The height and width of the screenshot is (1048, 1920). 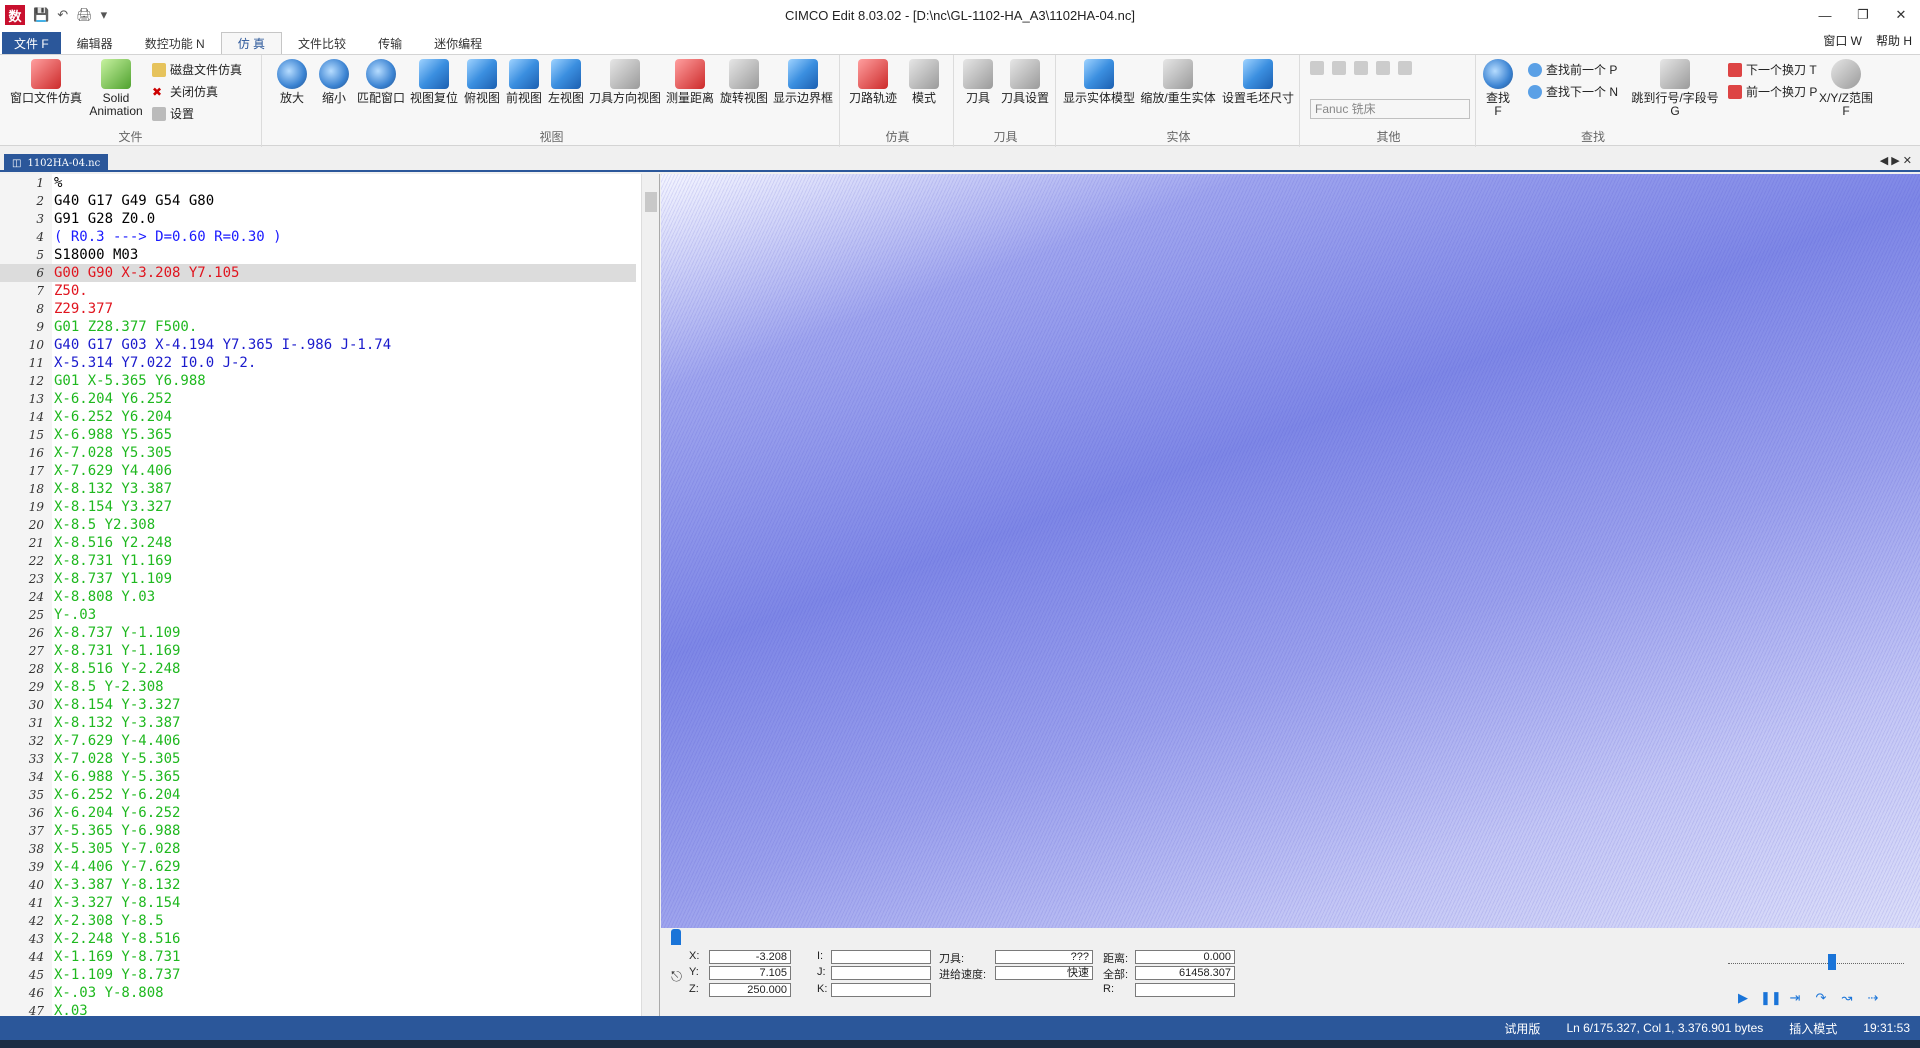 I want to click on code-line: 45 X-1.109 Y-8.737, so click(x=318, y=975).